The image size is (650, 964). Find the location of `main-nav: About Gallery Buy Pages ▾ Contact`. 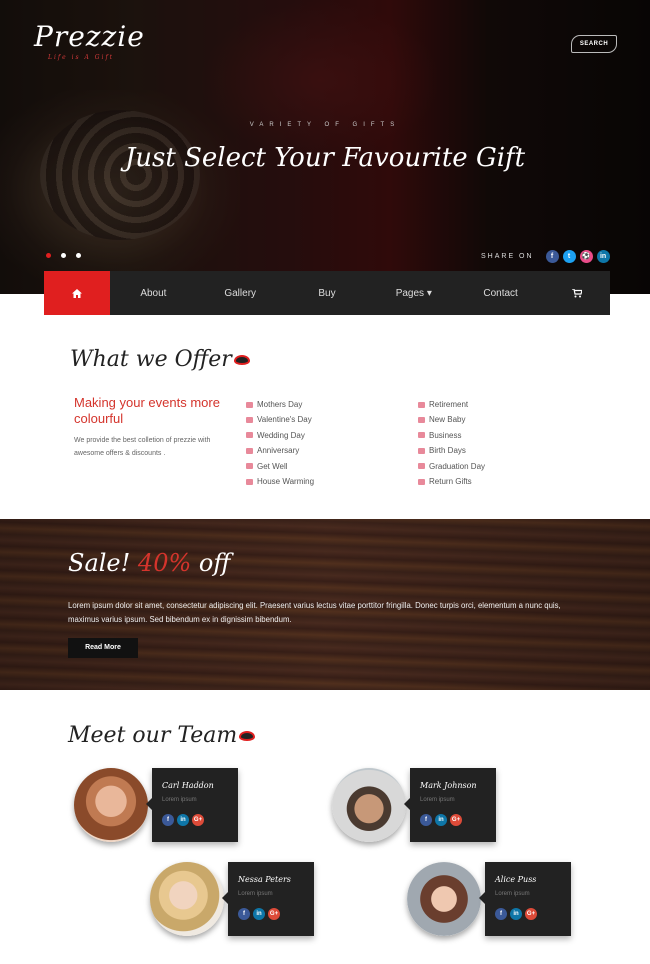

main-nav: About Gallery Buy Pages ▾ Contact is located at coordinates (327, 293).